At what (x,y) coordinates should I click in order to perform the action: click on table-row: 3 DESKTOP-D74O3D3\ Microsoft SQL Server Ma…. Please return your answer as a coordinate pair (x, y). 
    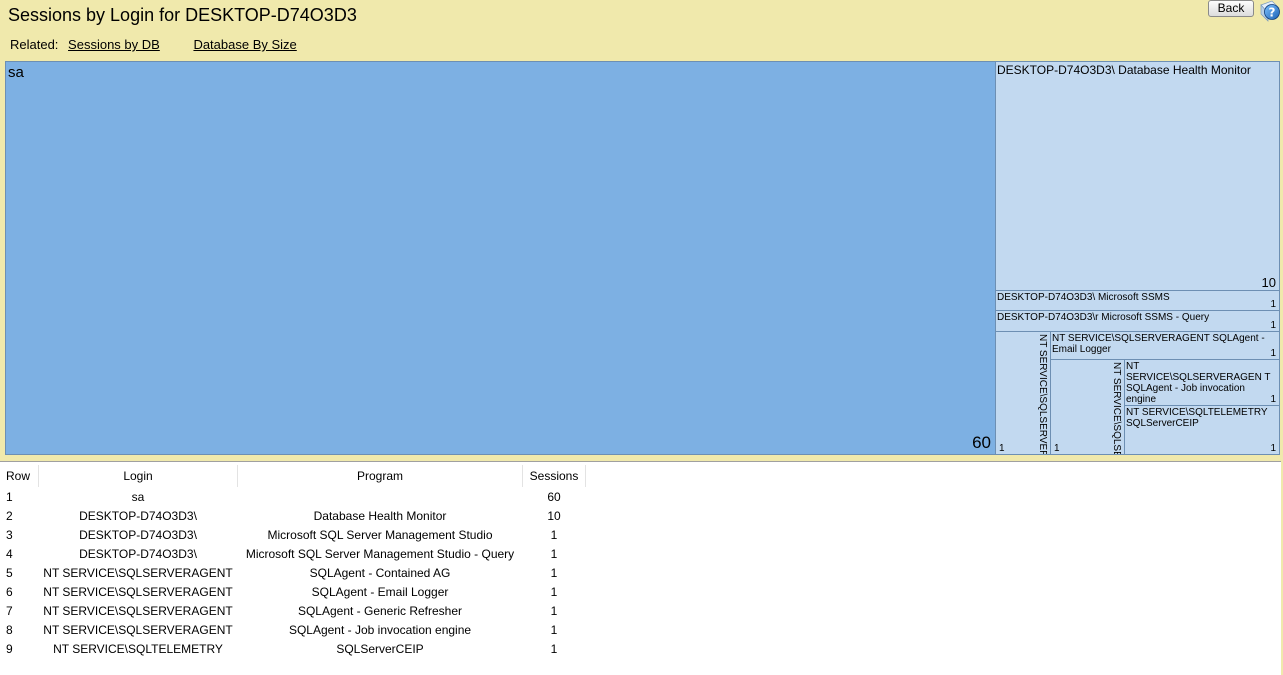
    Looking at the image, I should click on (294, 534).